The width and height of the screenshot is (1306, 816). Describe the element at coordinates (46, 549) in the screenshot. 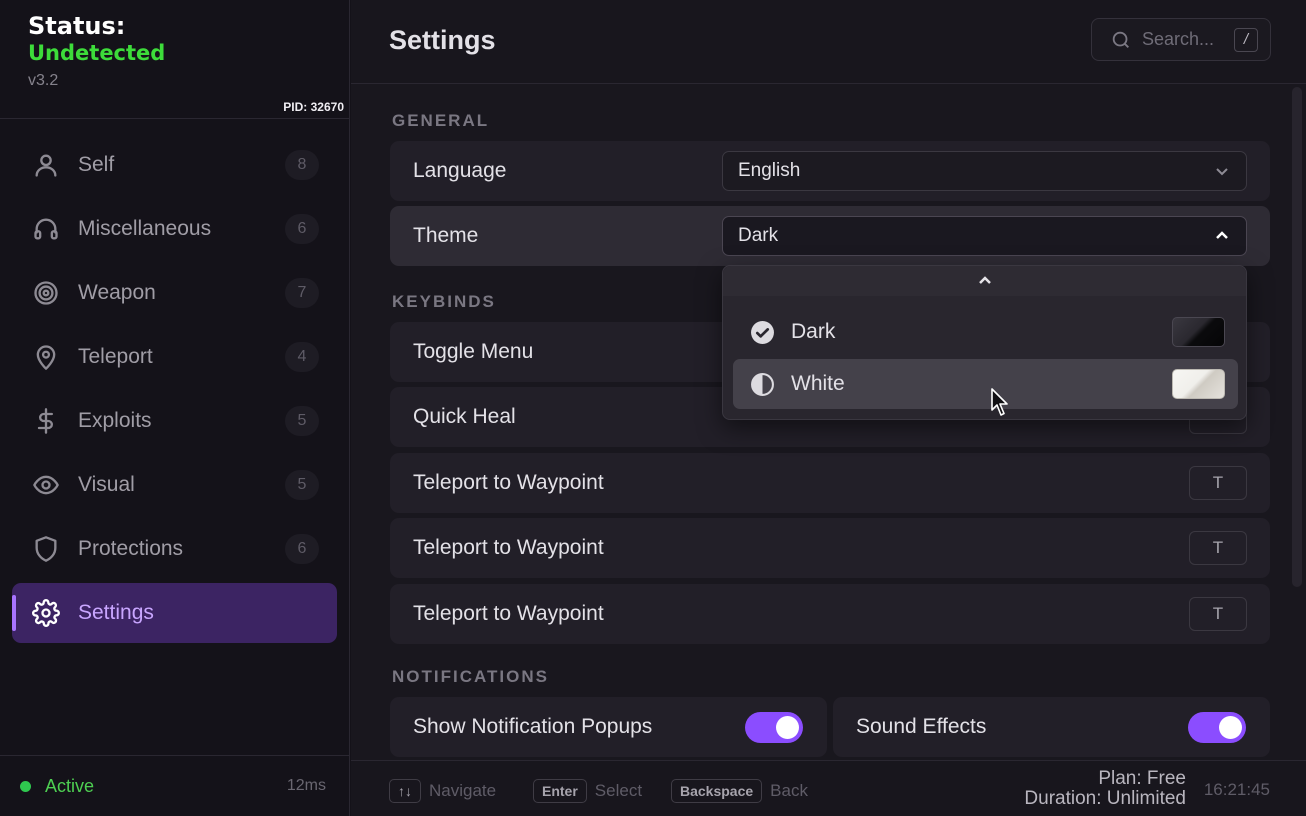

I see `shield-icon` at that location.